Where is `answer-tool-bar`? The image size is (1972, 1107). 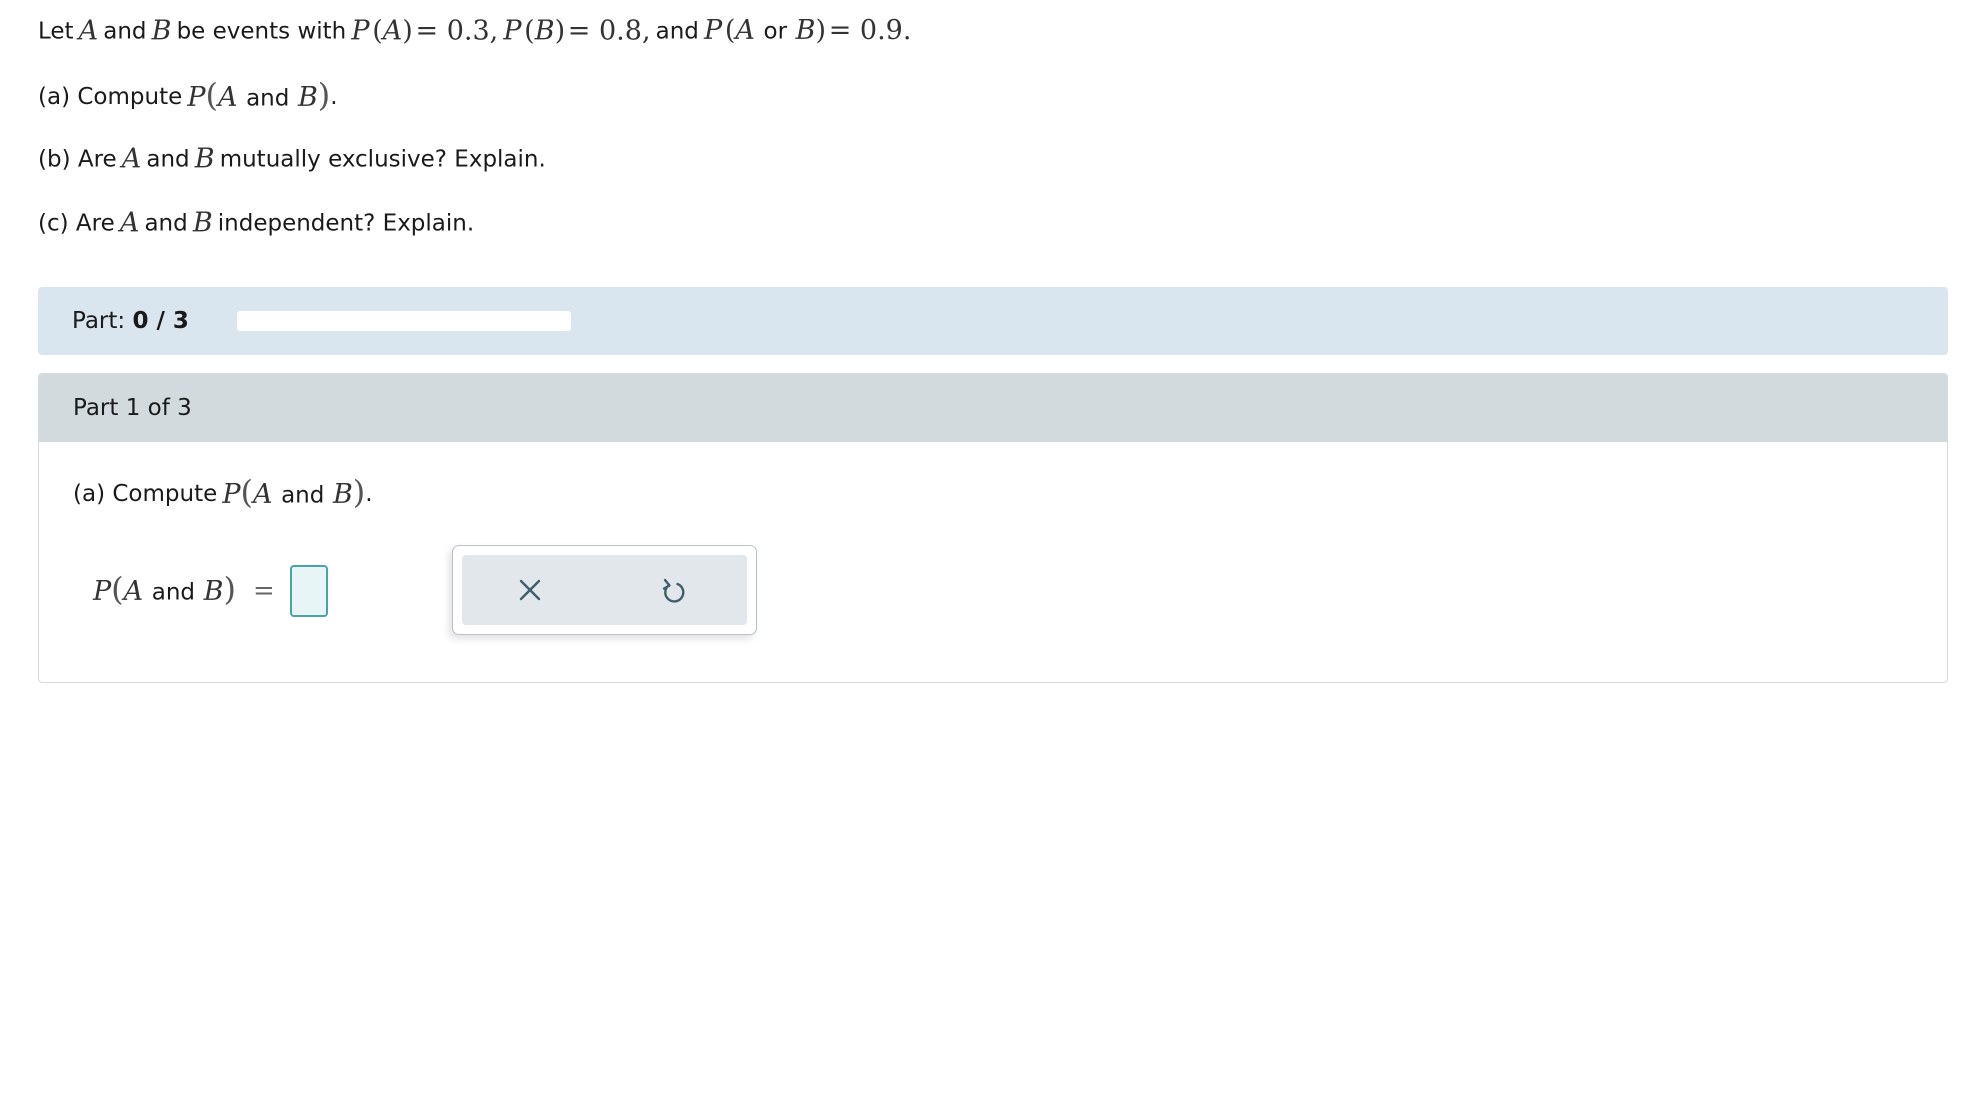
answer-tool-bar is located at coordinates (604, 590).